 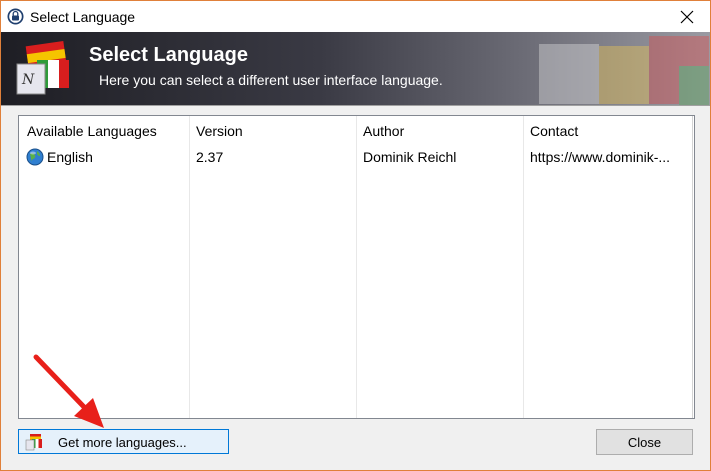 I want to click on language-flags-icon: N, so click(x=42, y=68).